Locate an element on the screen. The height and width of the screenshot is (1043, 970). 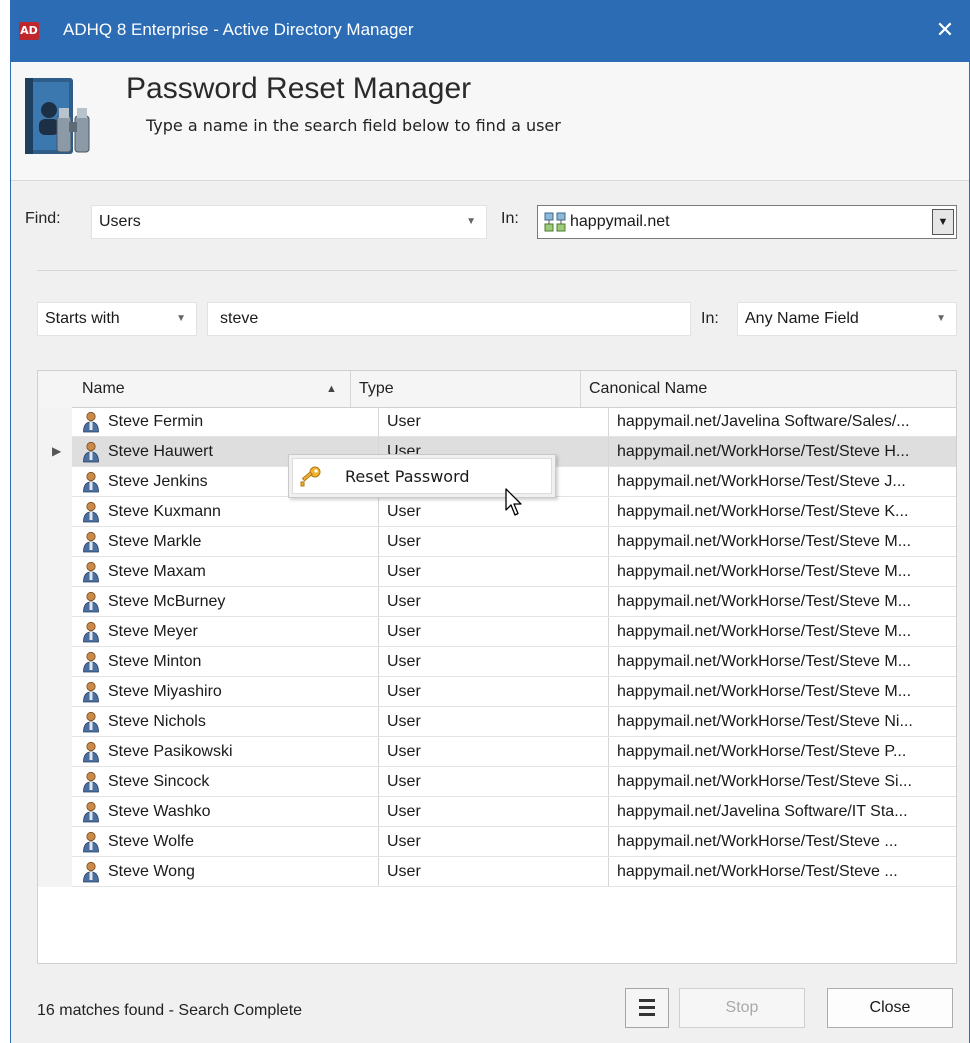
name-field-combo: Any Name Field ▼ is located at coordinates (847, 319).